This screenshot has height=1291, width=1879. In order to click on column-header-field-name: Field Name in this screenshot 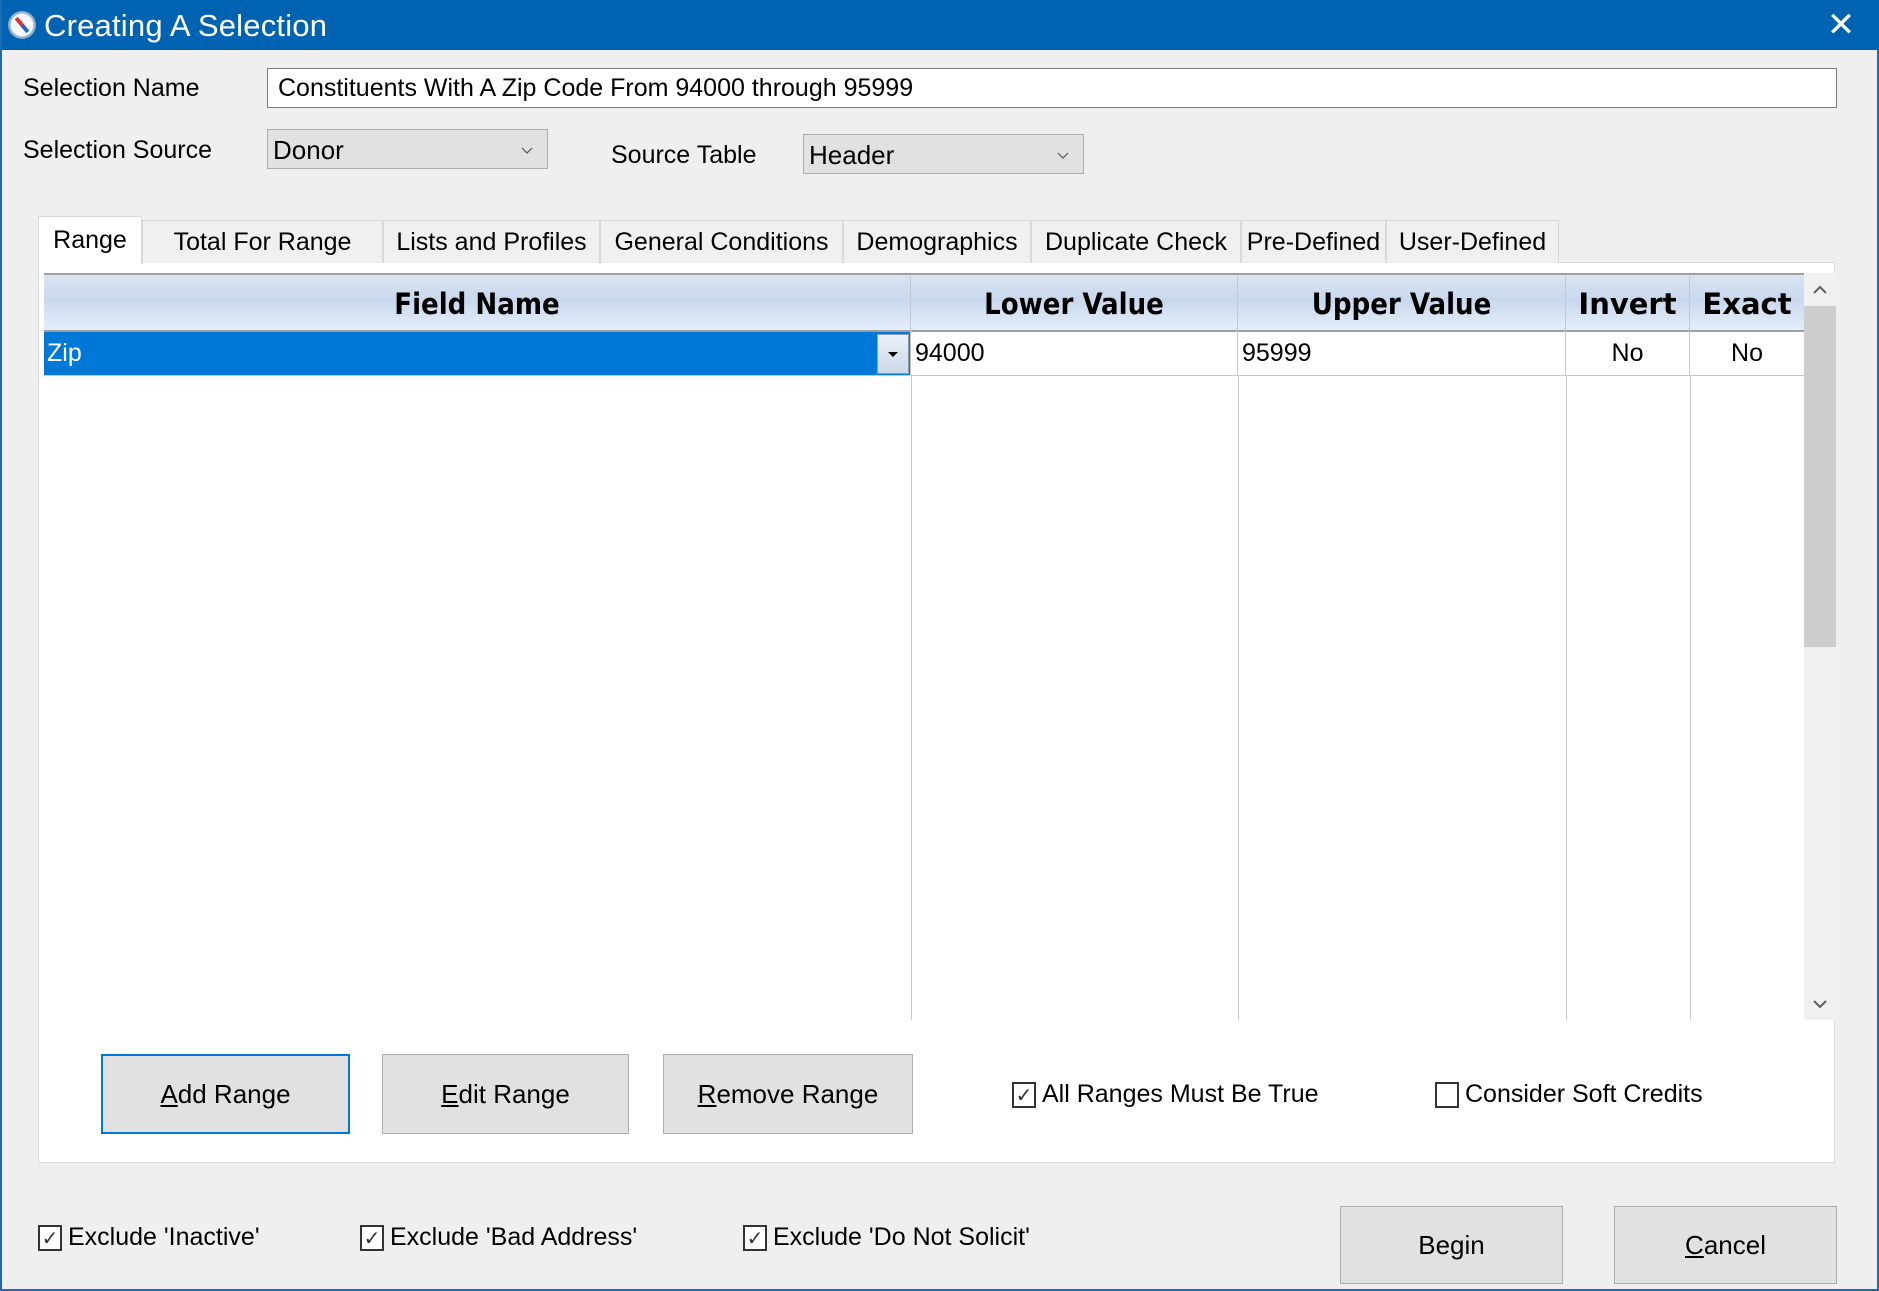, I will do `click(477, 303)`.